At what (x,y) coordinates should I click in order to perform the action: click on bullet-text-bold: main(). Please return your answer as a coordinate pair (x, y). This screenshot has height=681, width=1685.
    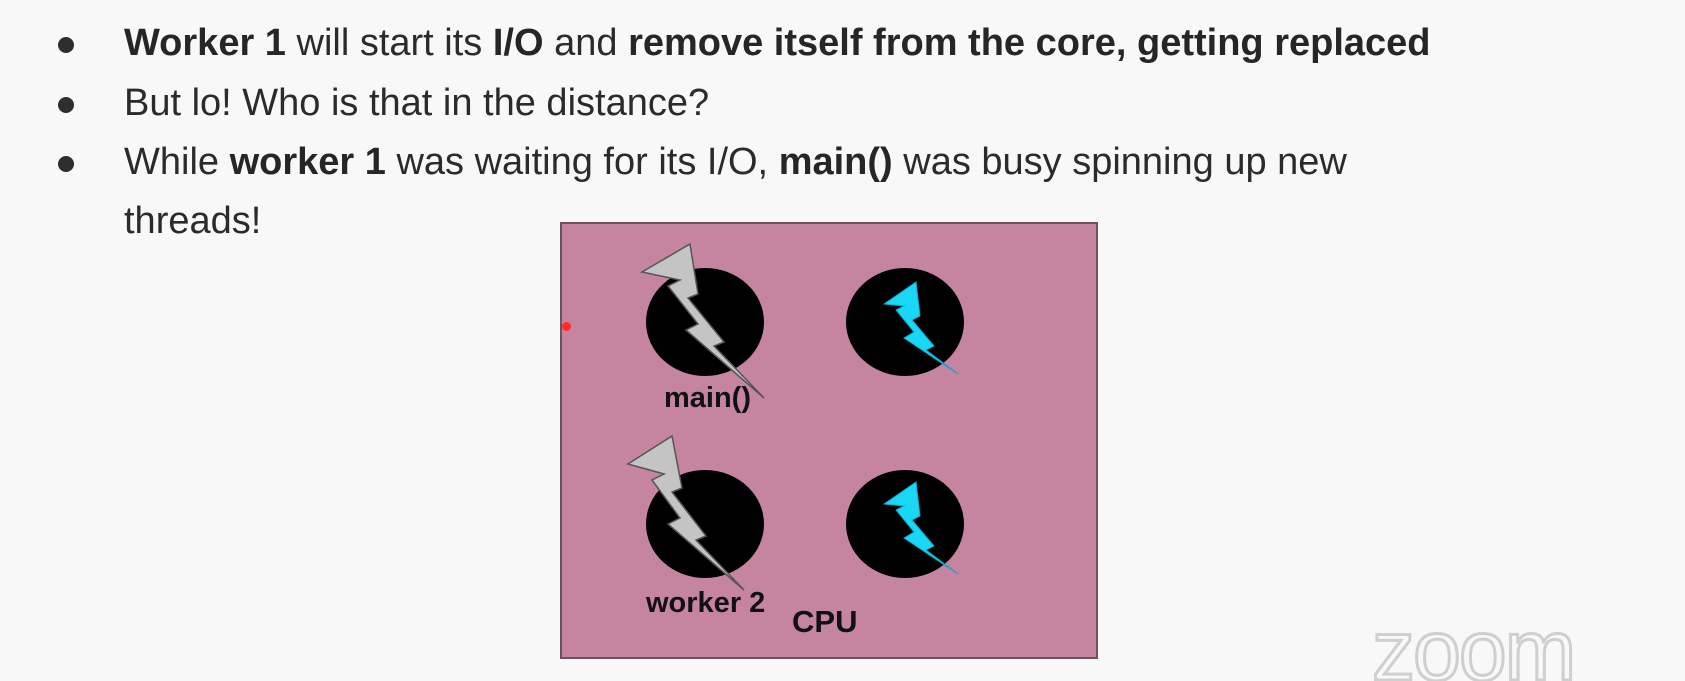
    Looking at the image, I should click on (835, 162).